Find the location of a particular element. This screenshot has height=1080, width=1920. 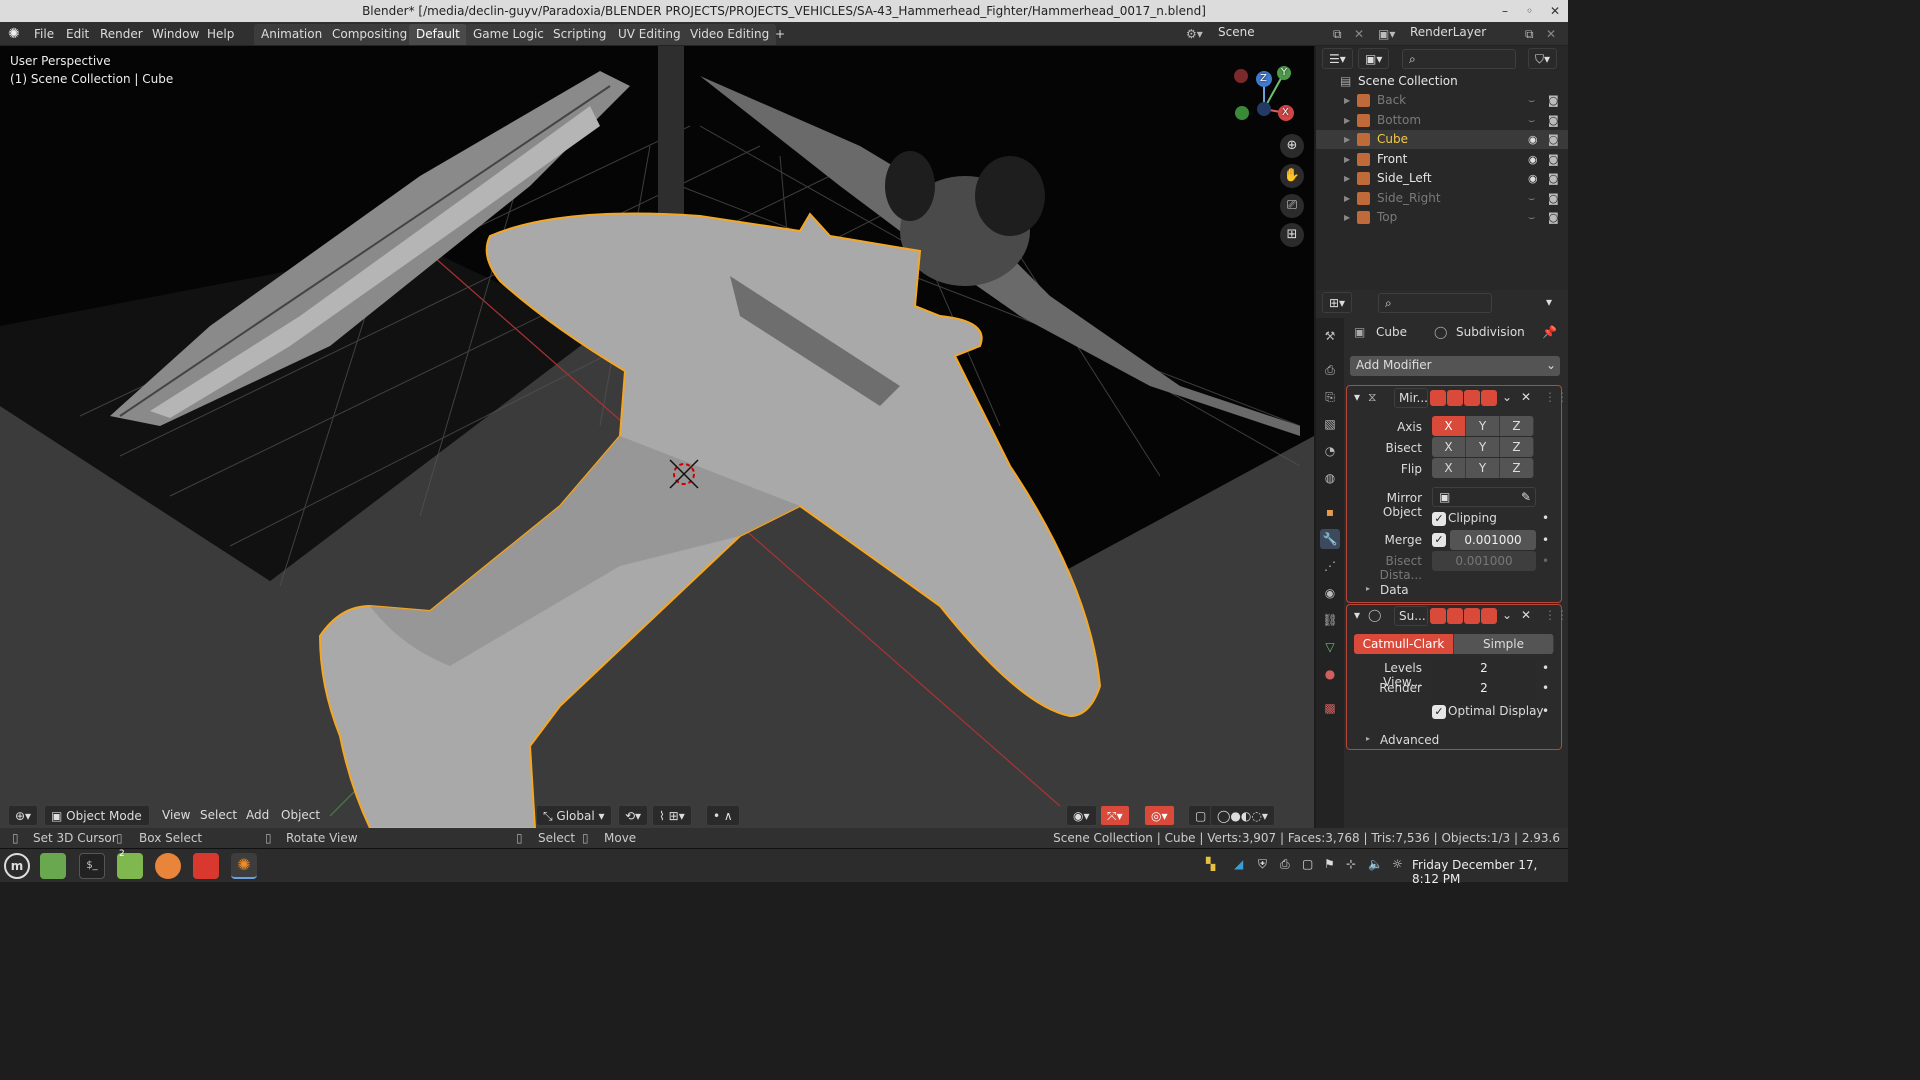

properties-options-icon: ▾ is located at coordinates (1549, 302).